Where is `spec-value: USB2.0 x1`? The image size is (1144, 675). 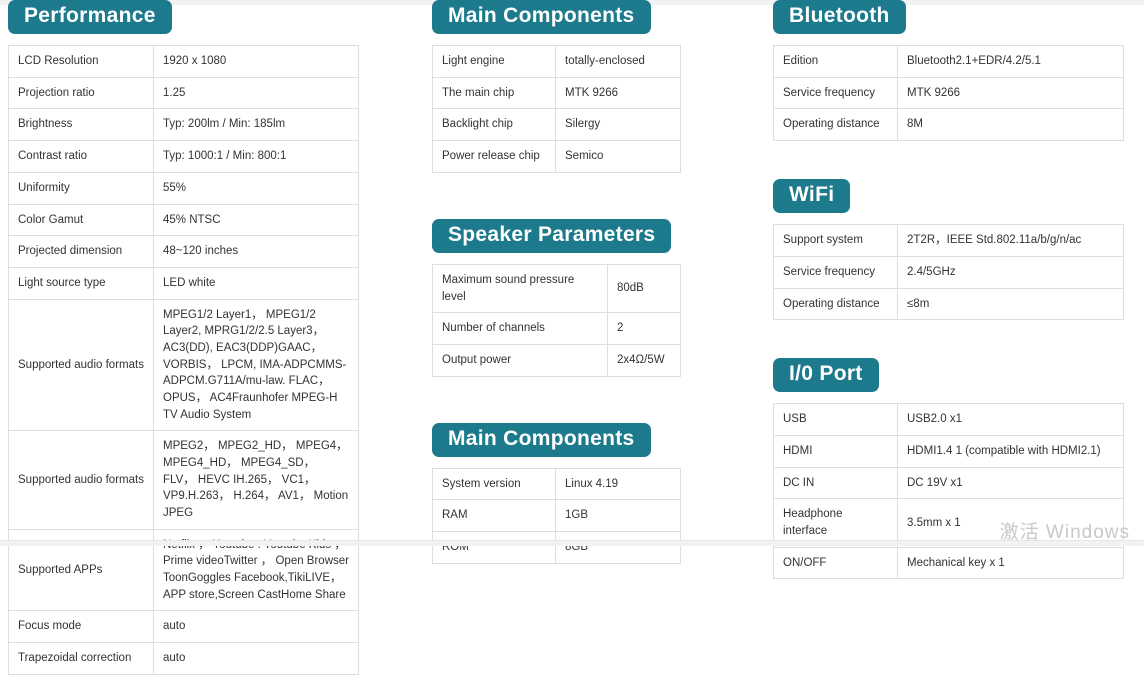
spec-value: USB2.0 x1 is located at coordinates (1010, 420).